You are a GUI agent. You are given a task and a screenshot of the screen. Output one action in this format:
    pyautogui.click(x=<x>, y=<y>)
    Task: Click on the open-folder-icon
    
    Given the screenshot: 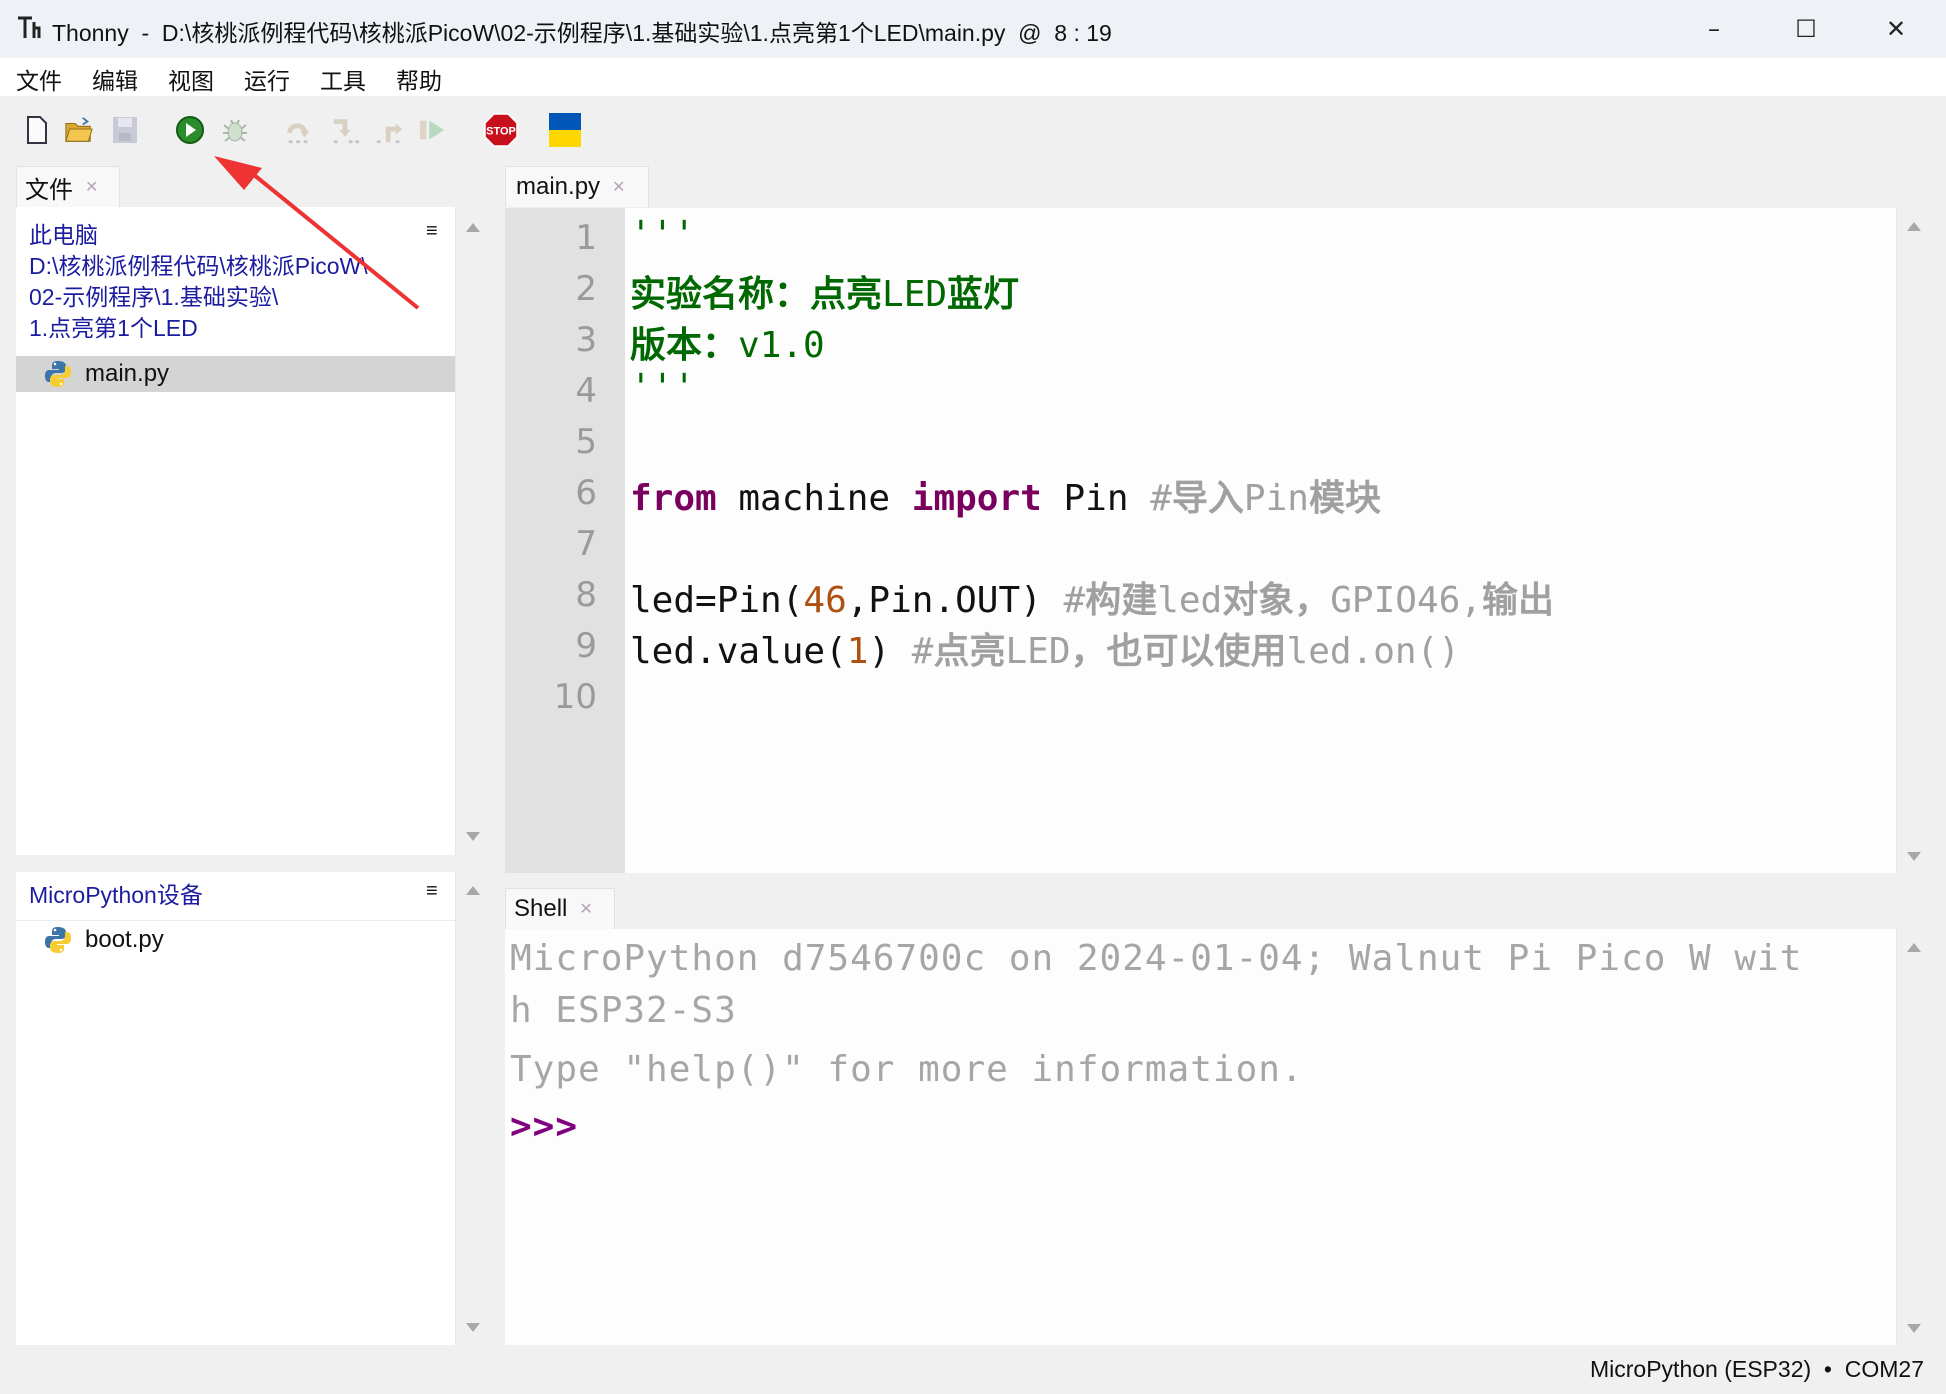 What is the action you would take?
    pyautogui.click(x=79, y=129)
    